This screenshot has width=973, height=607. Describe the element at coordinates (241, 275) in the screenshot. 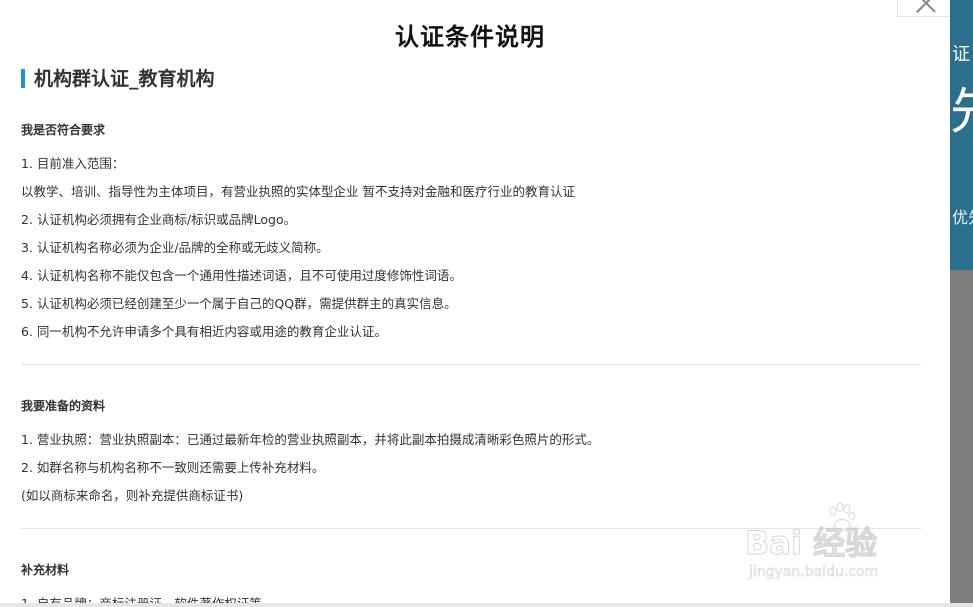

I see `requirement-line: 4. 认证机构名称不能仅包含一个通用性描述词语，且不可使用过度修饰性词语。` at that location.